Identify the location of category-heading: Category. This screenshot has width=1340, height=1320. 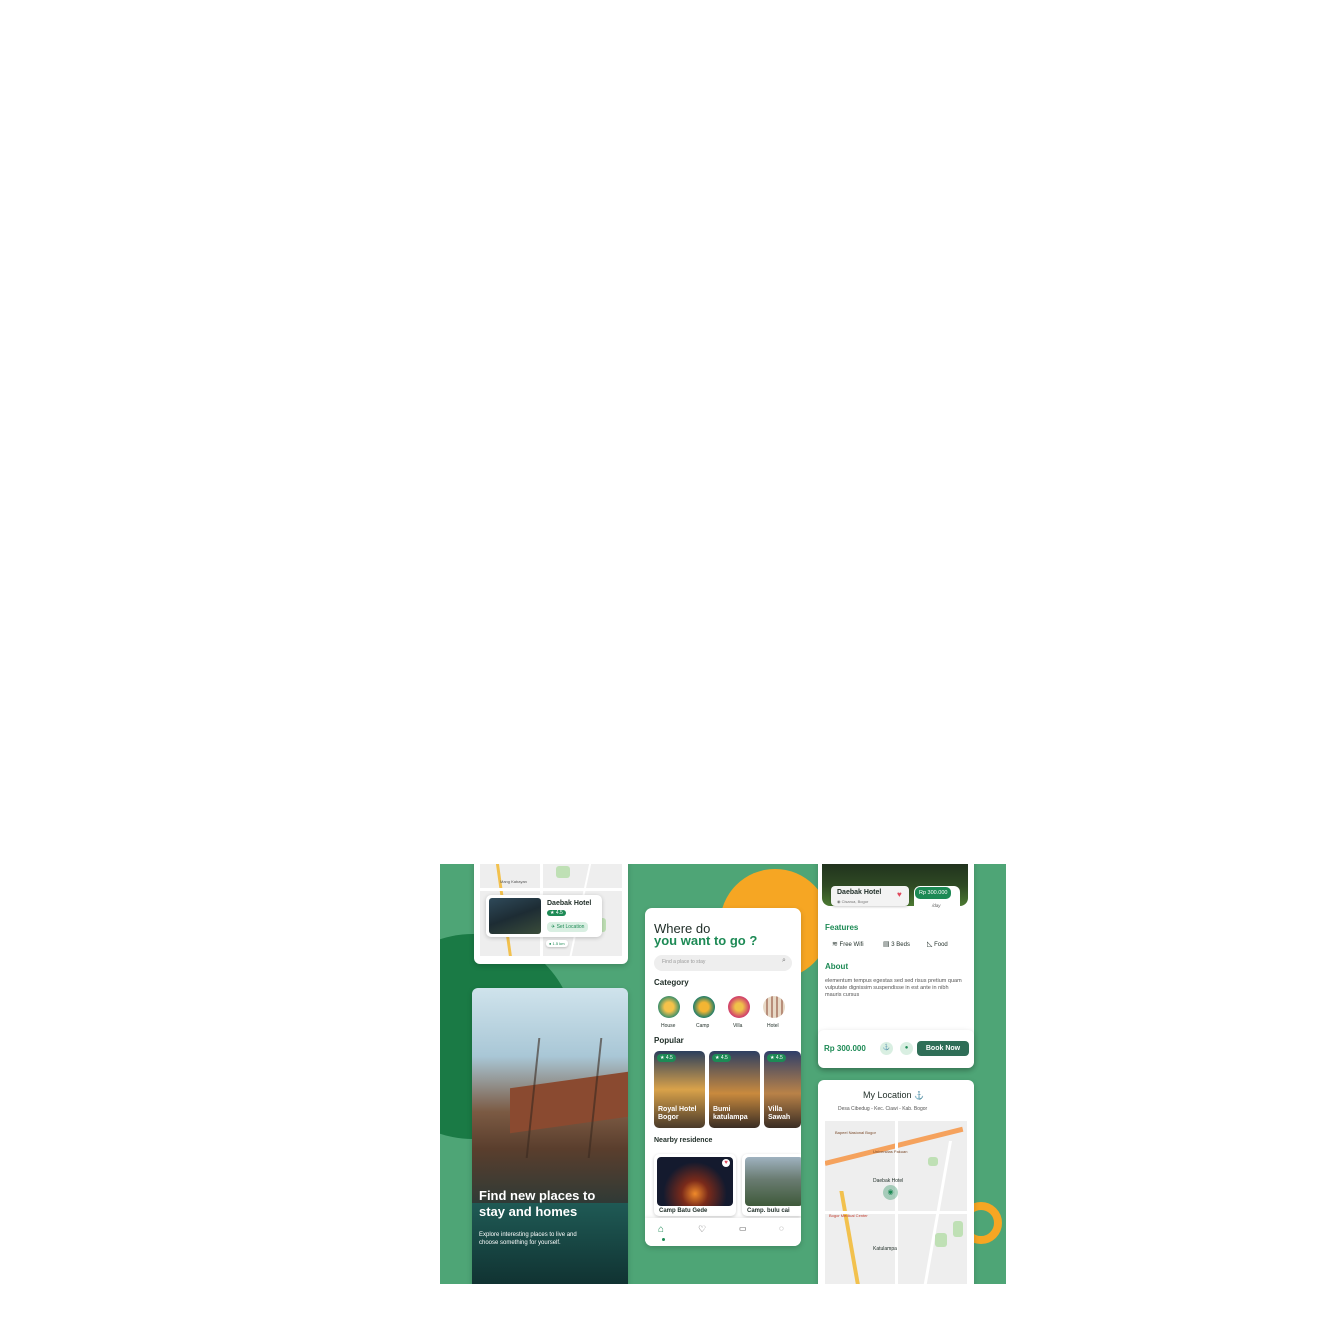
(671, 982).